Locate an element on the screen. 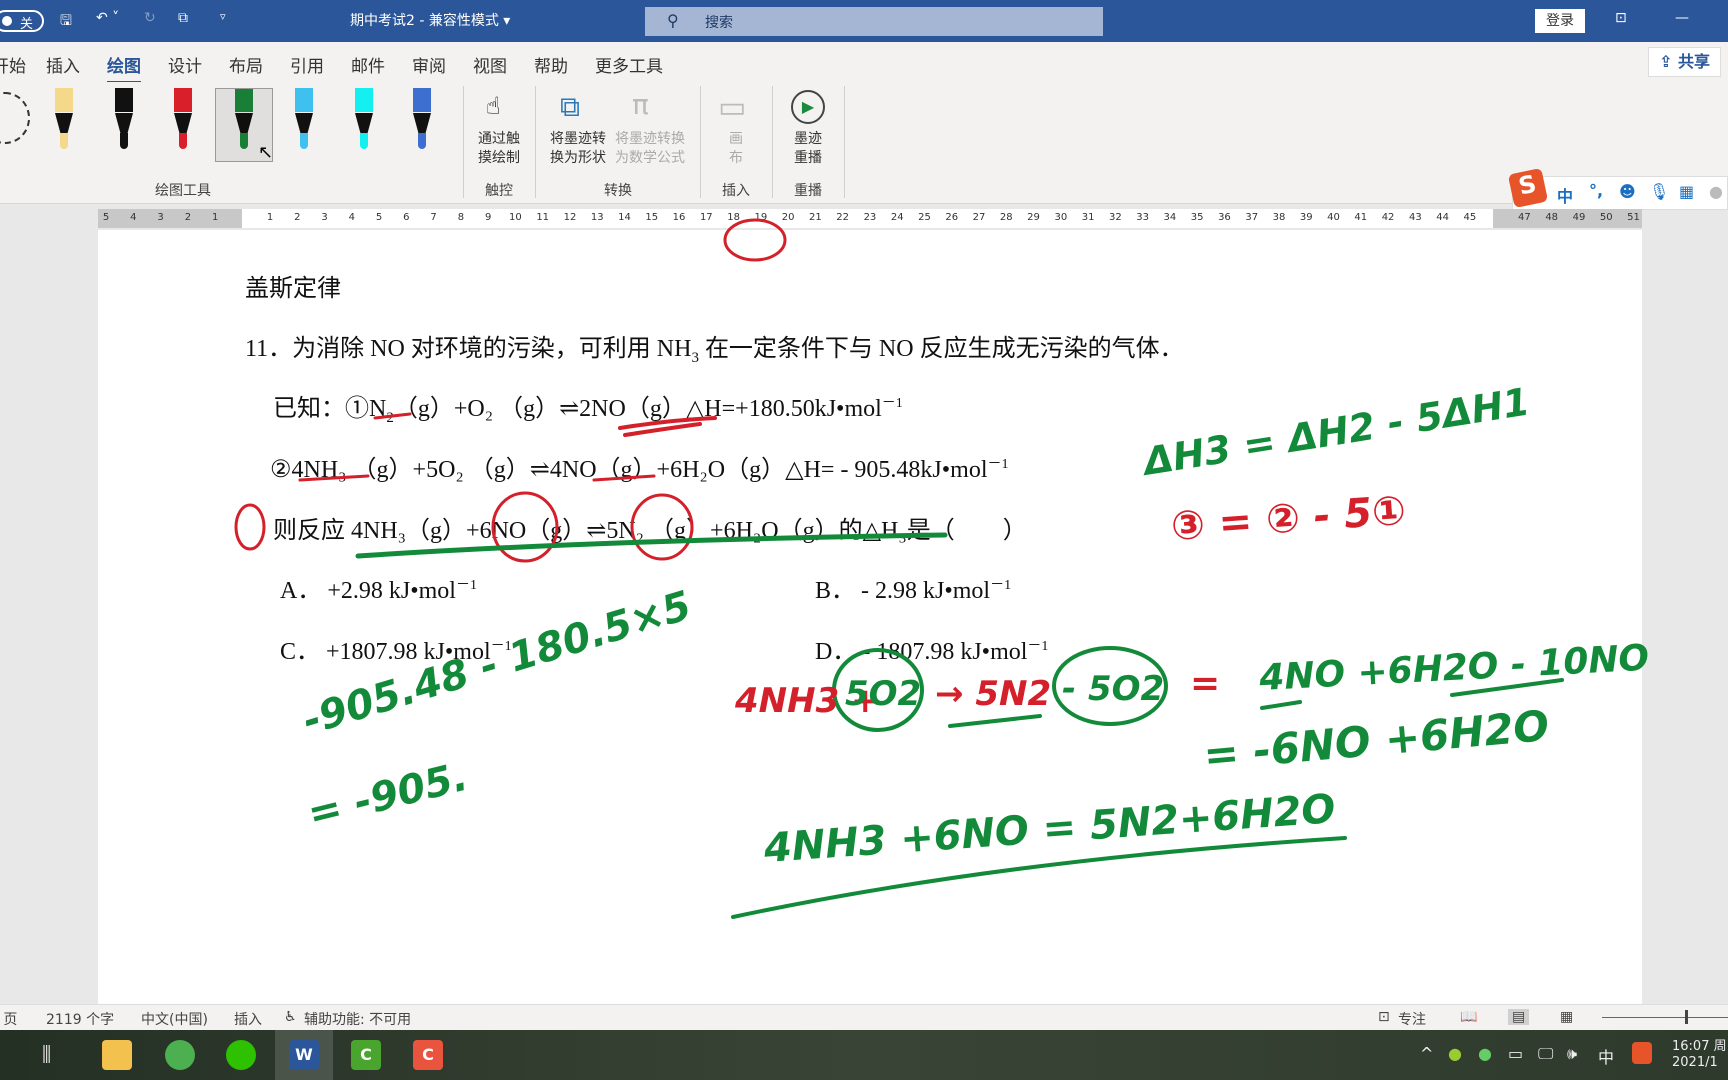 The height and width of the screenshot is (1080, 1728). sogou-ime-toolbar: S 中 °, ☻ 🎙 ▦ ● is located at coordinates (1617, 188).